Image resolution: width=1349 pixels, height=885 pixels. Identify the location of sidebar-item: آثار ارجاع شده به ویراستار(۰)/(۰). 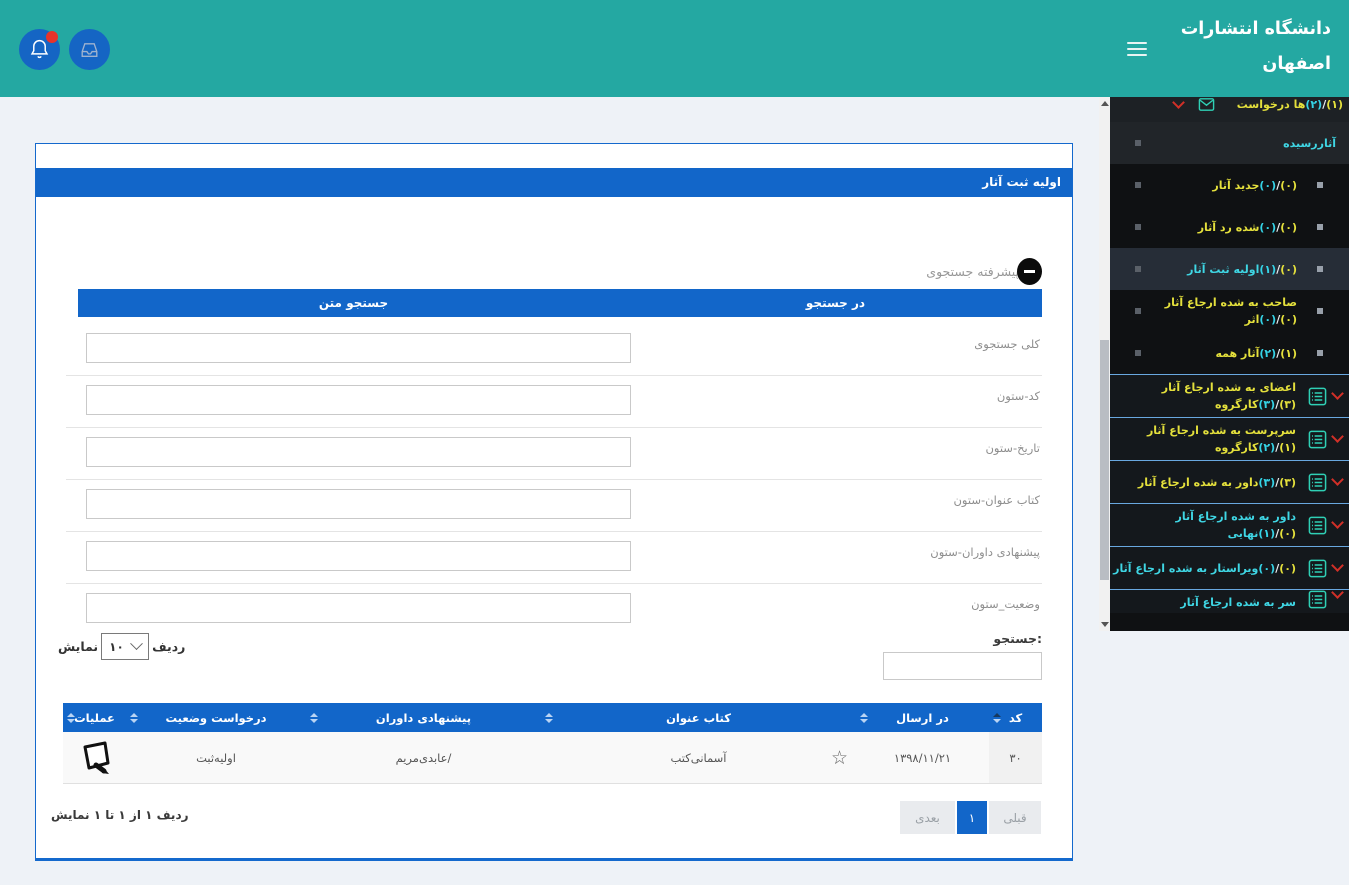
(1229, 567).